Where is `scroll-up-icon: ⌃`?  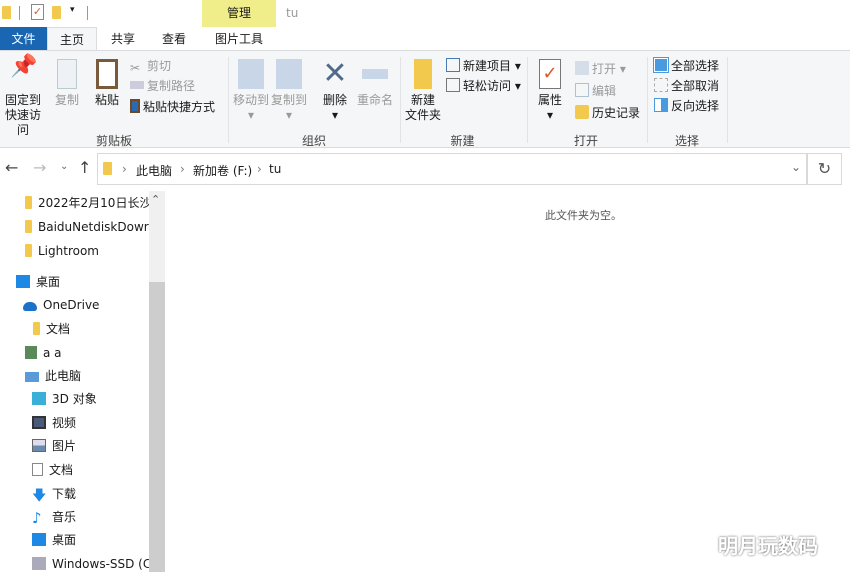
scroll-up-icon: ⌃ is located at coordinates (155, 199).